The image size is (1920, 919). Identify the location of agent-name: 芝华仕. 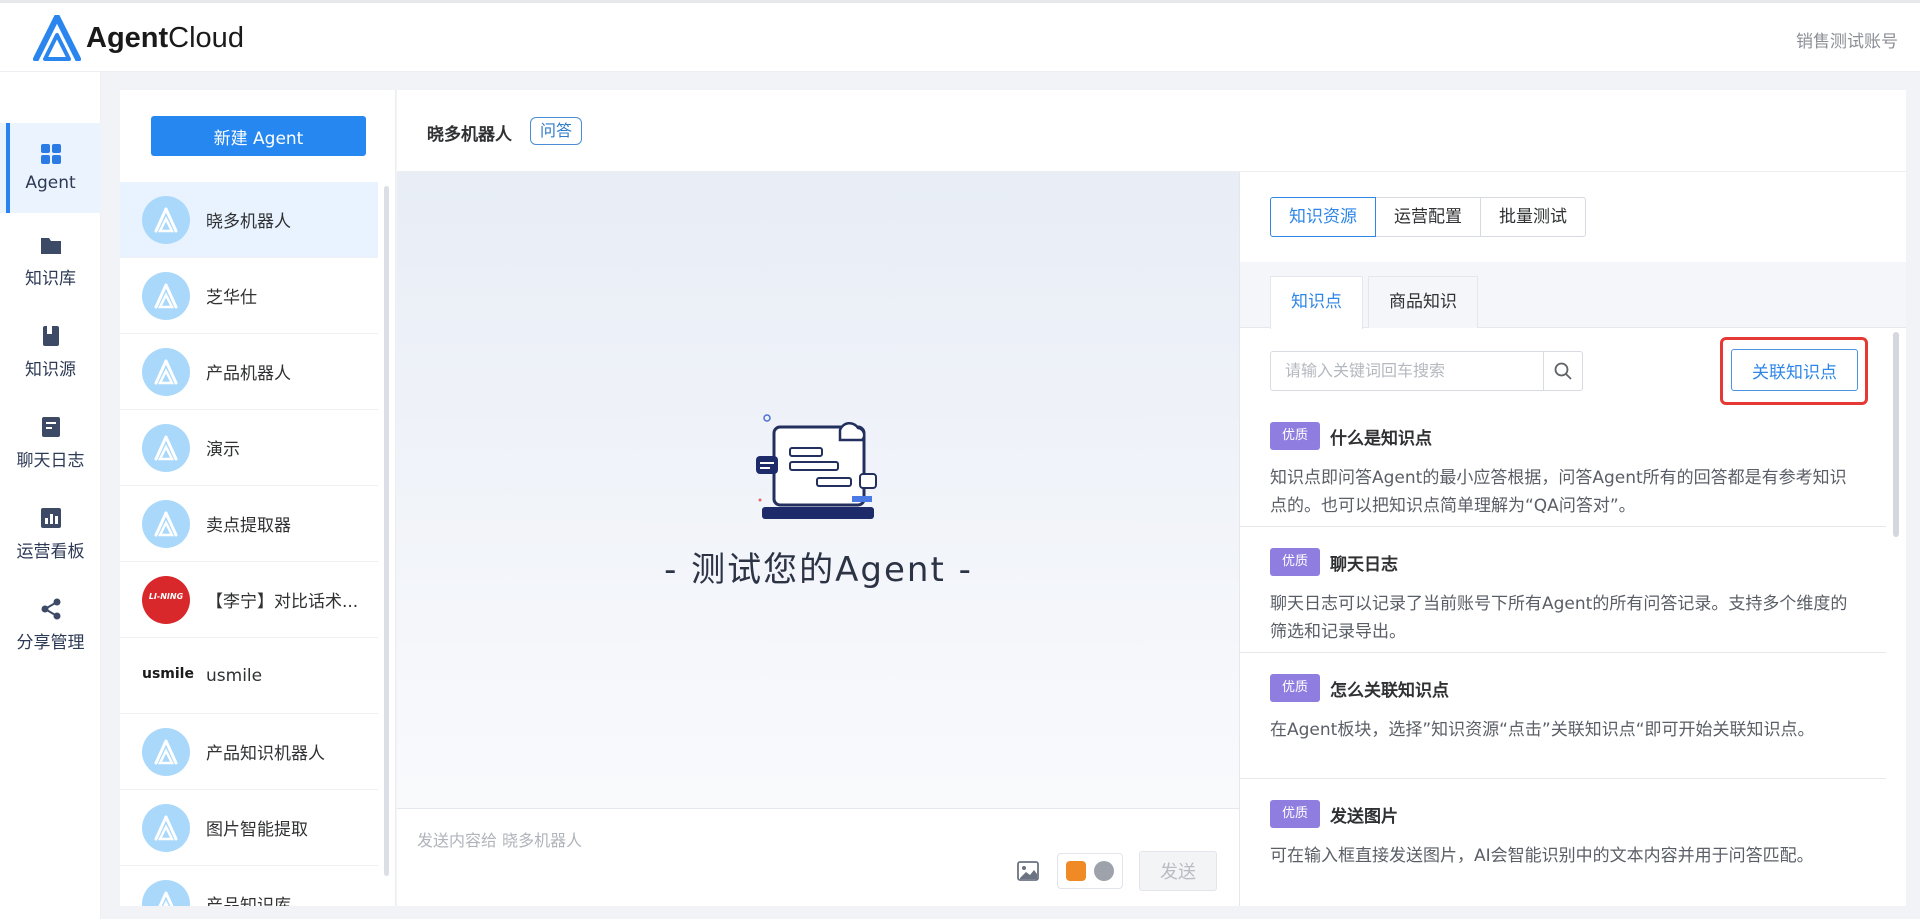
(231, 298).